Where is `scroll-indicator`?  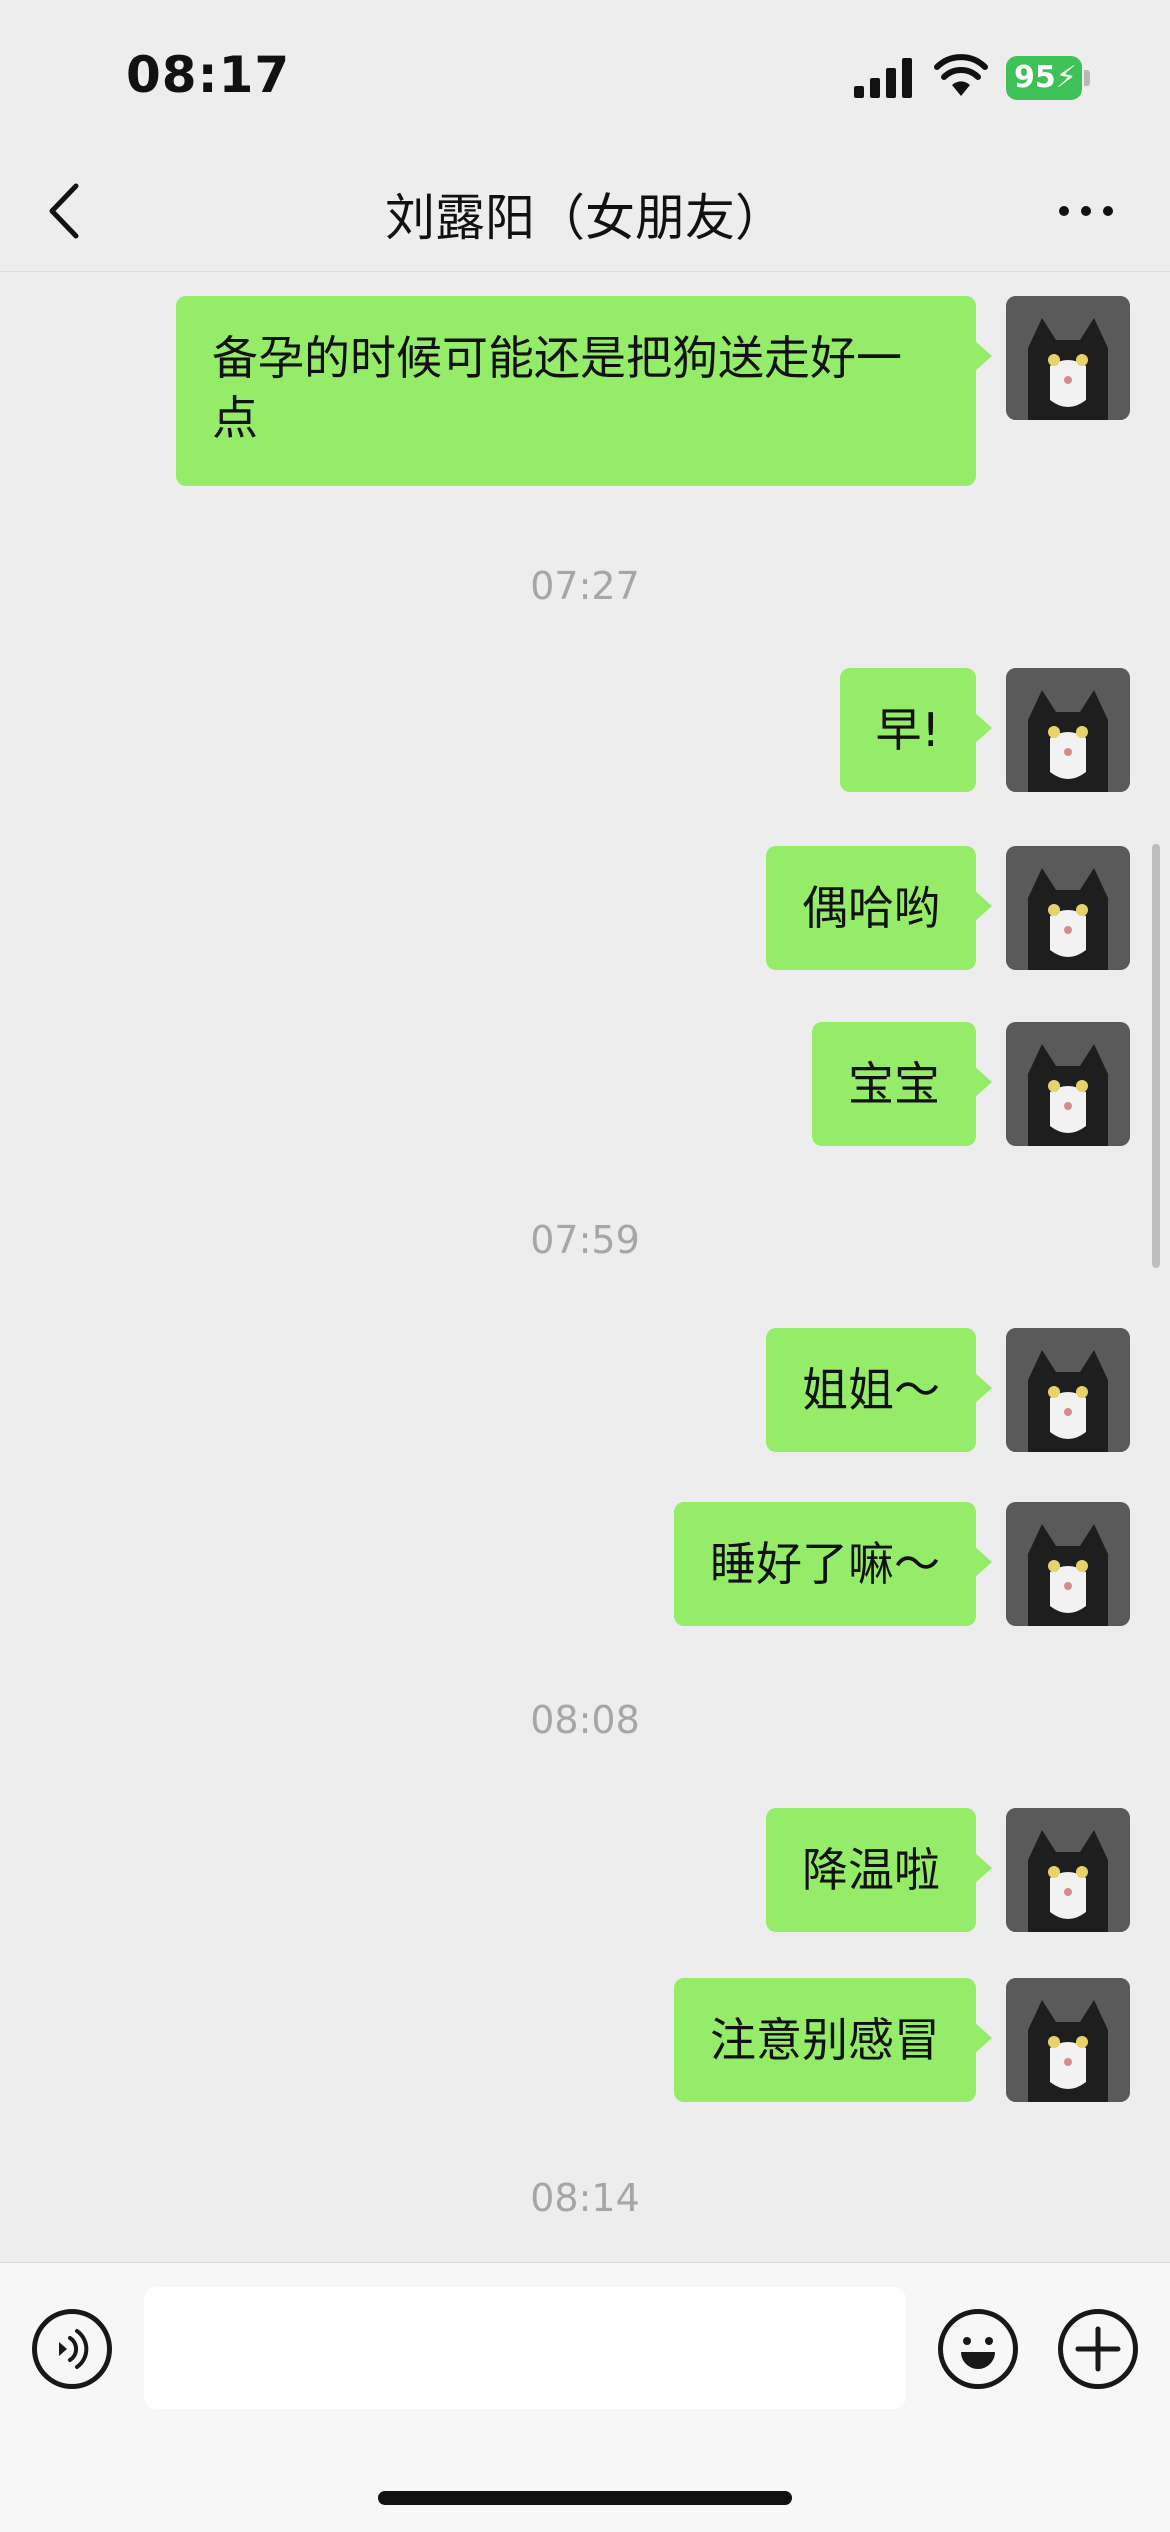 scroll-indicator is located at coordinates (1156, 1056).